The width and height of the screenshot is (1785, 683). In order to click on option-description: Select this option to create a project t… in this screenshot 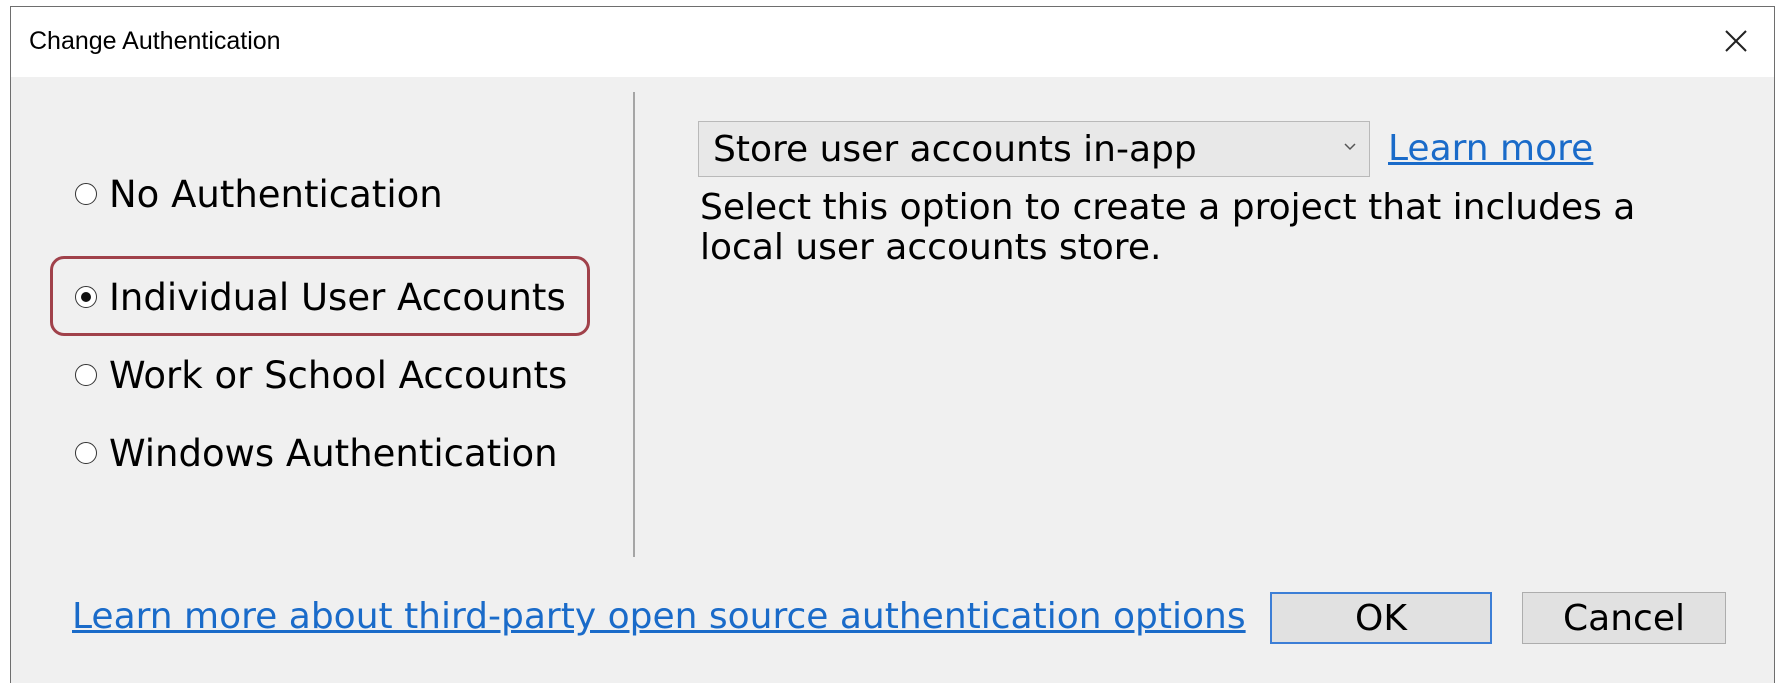, I will do `click(1168, 227)`.